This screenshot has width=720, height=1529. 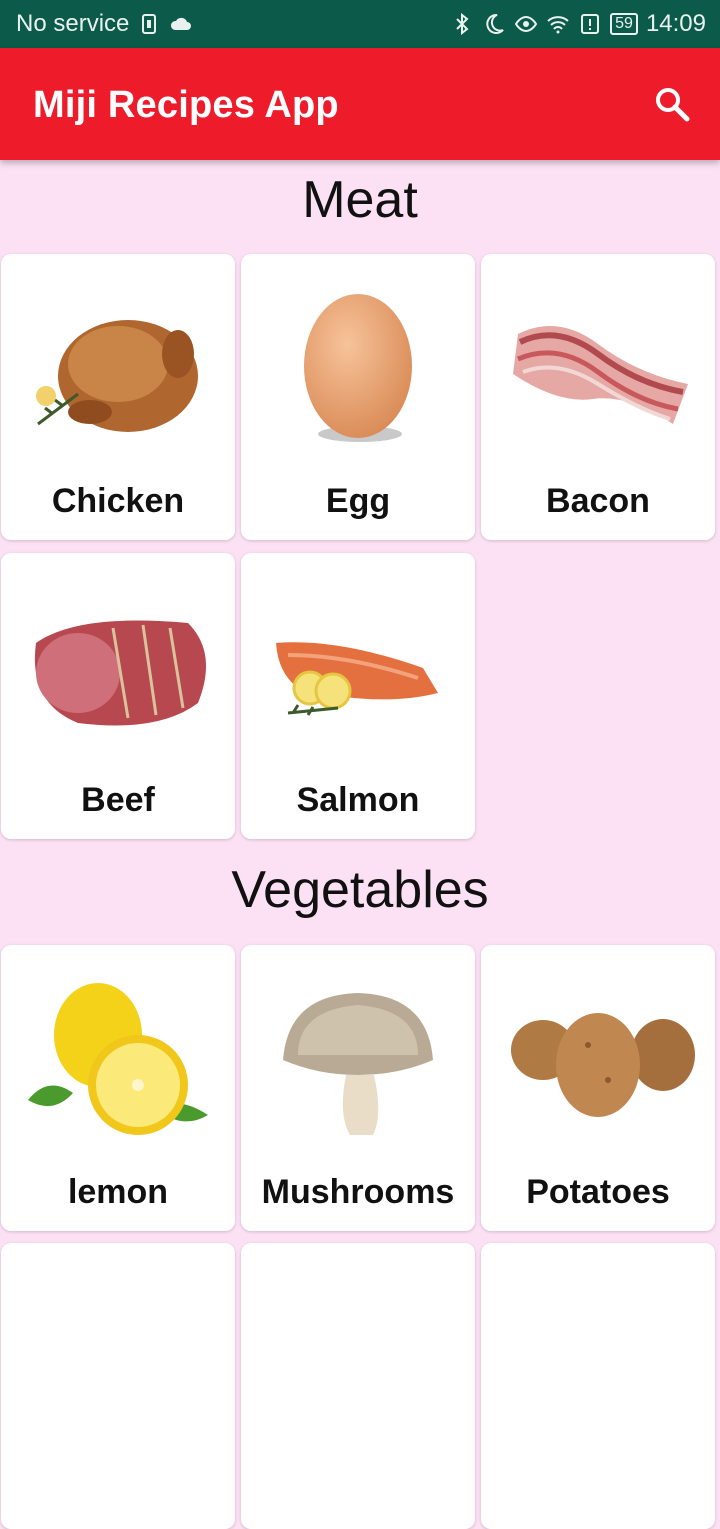 What do you see at coordinates (118, 800) in the screenshot?
I see `recipe-label: Beef` at bounding box center [118, 800].